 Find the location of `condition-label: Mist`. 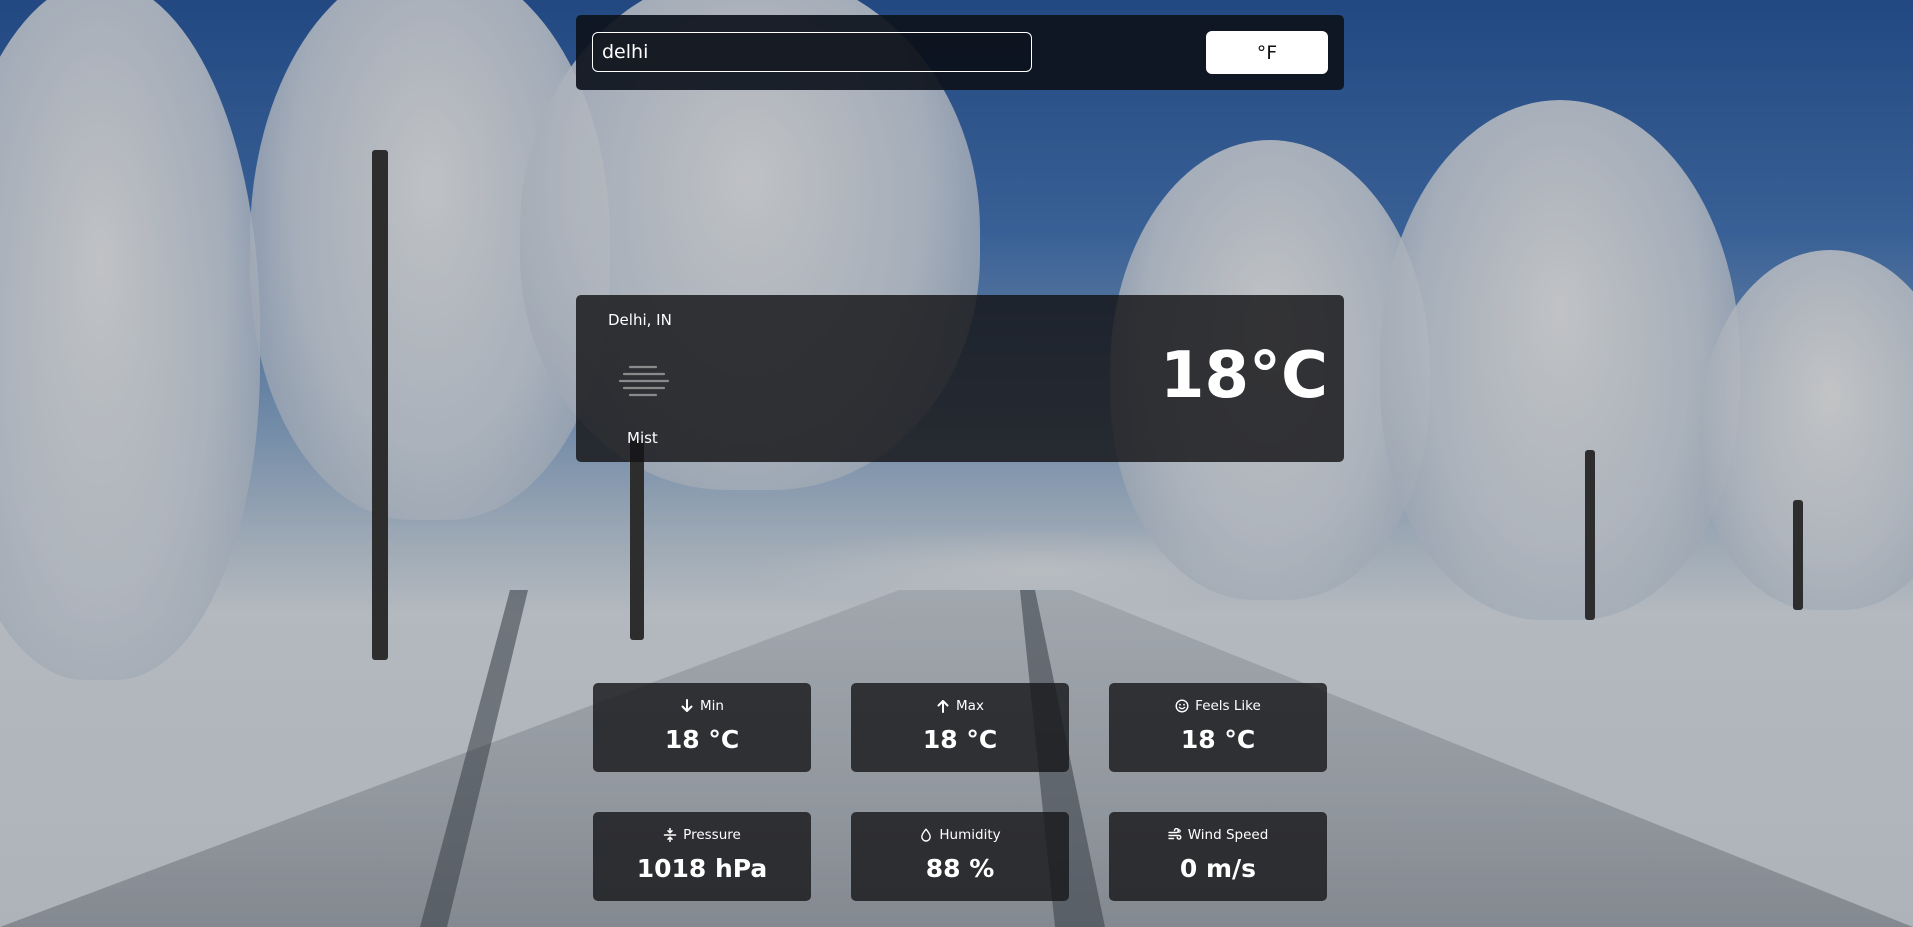

condition-label: Mist is located at coordinates (642, 438).